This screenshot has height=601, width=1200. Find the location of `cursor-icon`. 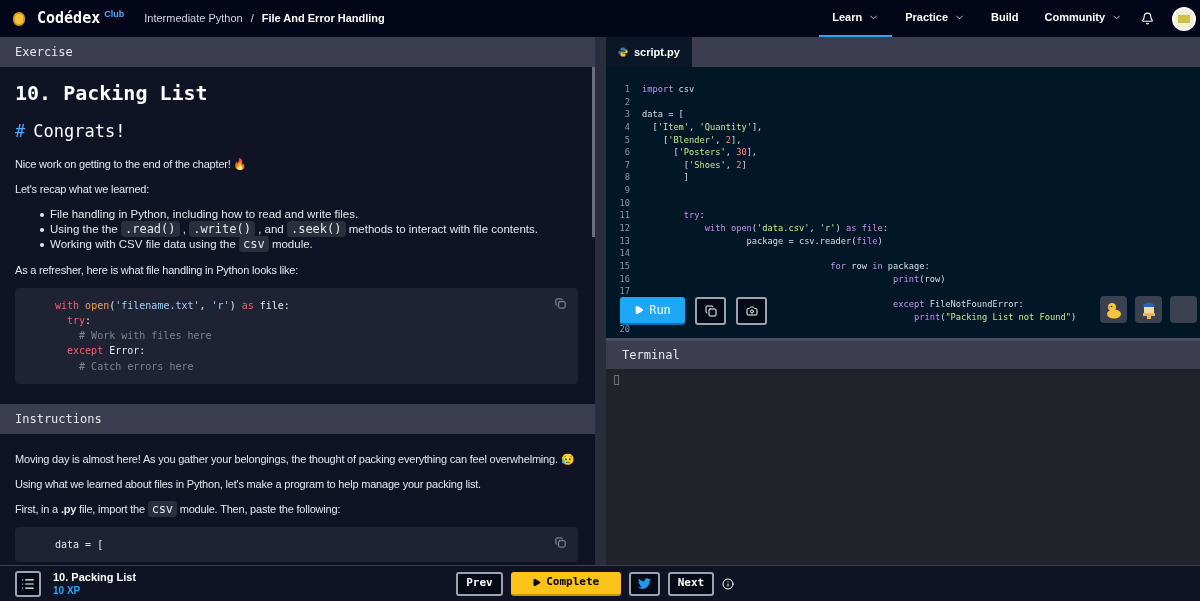

cursor-icon is located at coordinates (616, 380).